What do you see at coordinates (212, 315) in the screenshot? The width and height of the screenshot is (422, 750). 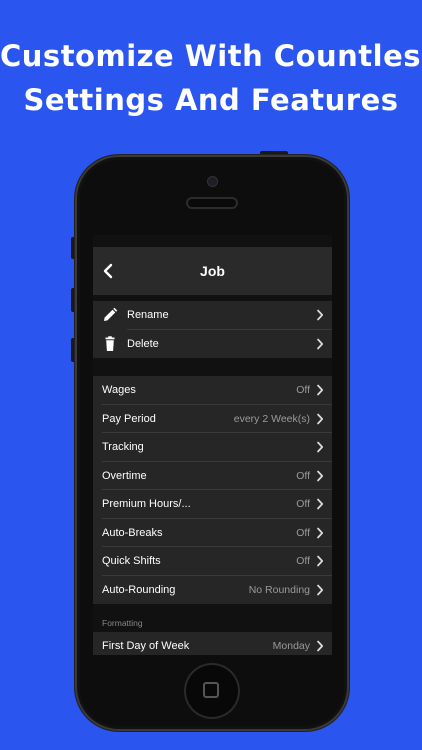 I see `rename-row: Rename` at bounding box center [212, 315].